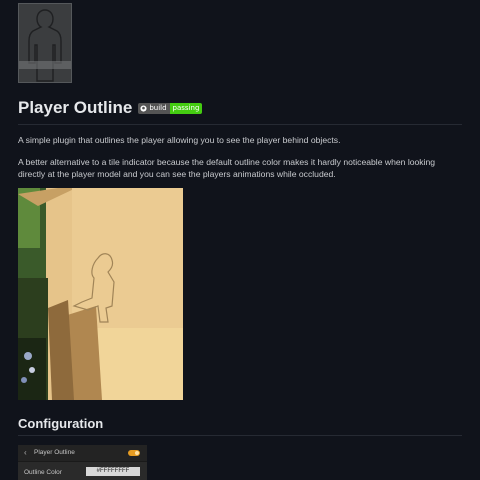 This screenshot has height=480, width=480. What do you see at coordinates (154, 108) in the screenshot?
I see `badge-label: build` at bounding box center [154, 108].